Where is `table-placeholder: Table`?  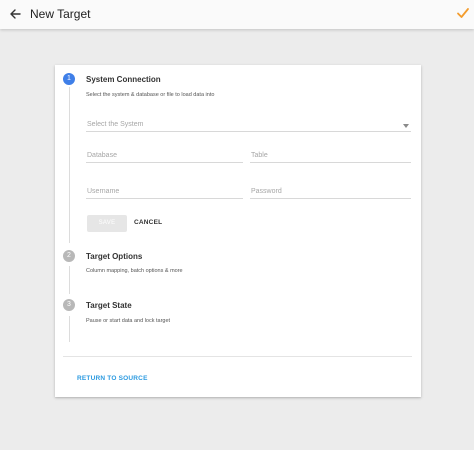
table-placeholder: Table is located at coordinates (259, 155).